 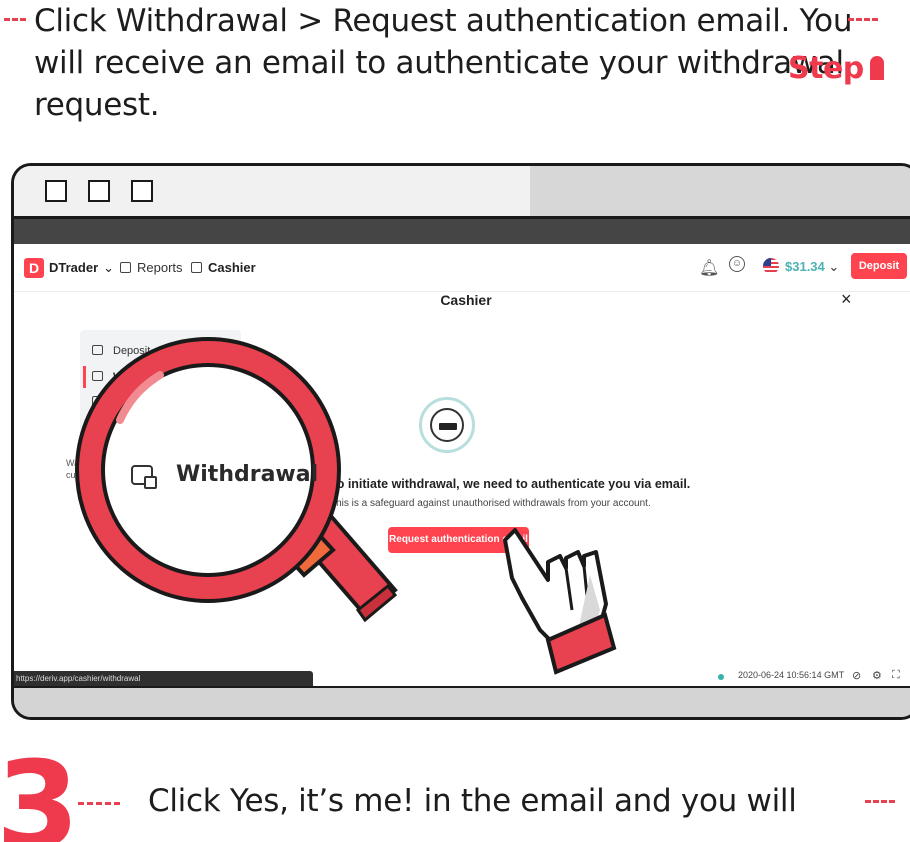 I want to click on sidebar-item-withdrawal: Withdrawal, so click(x=132, y=377).